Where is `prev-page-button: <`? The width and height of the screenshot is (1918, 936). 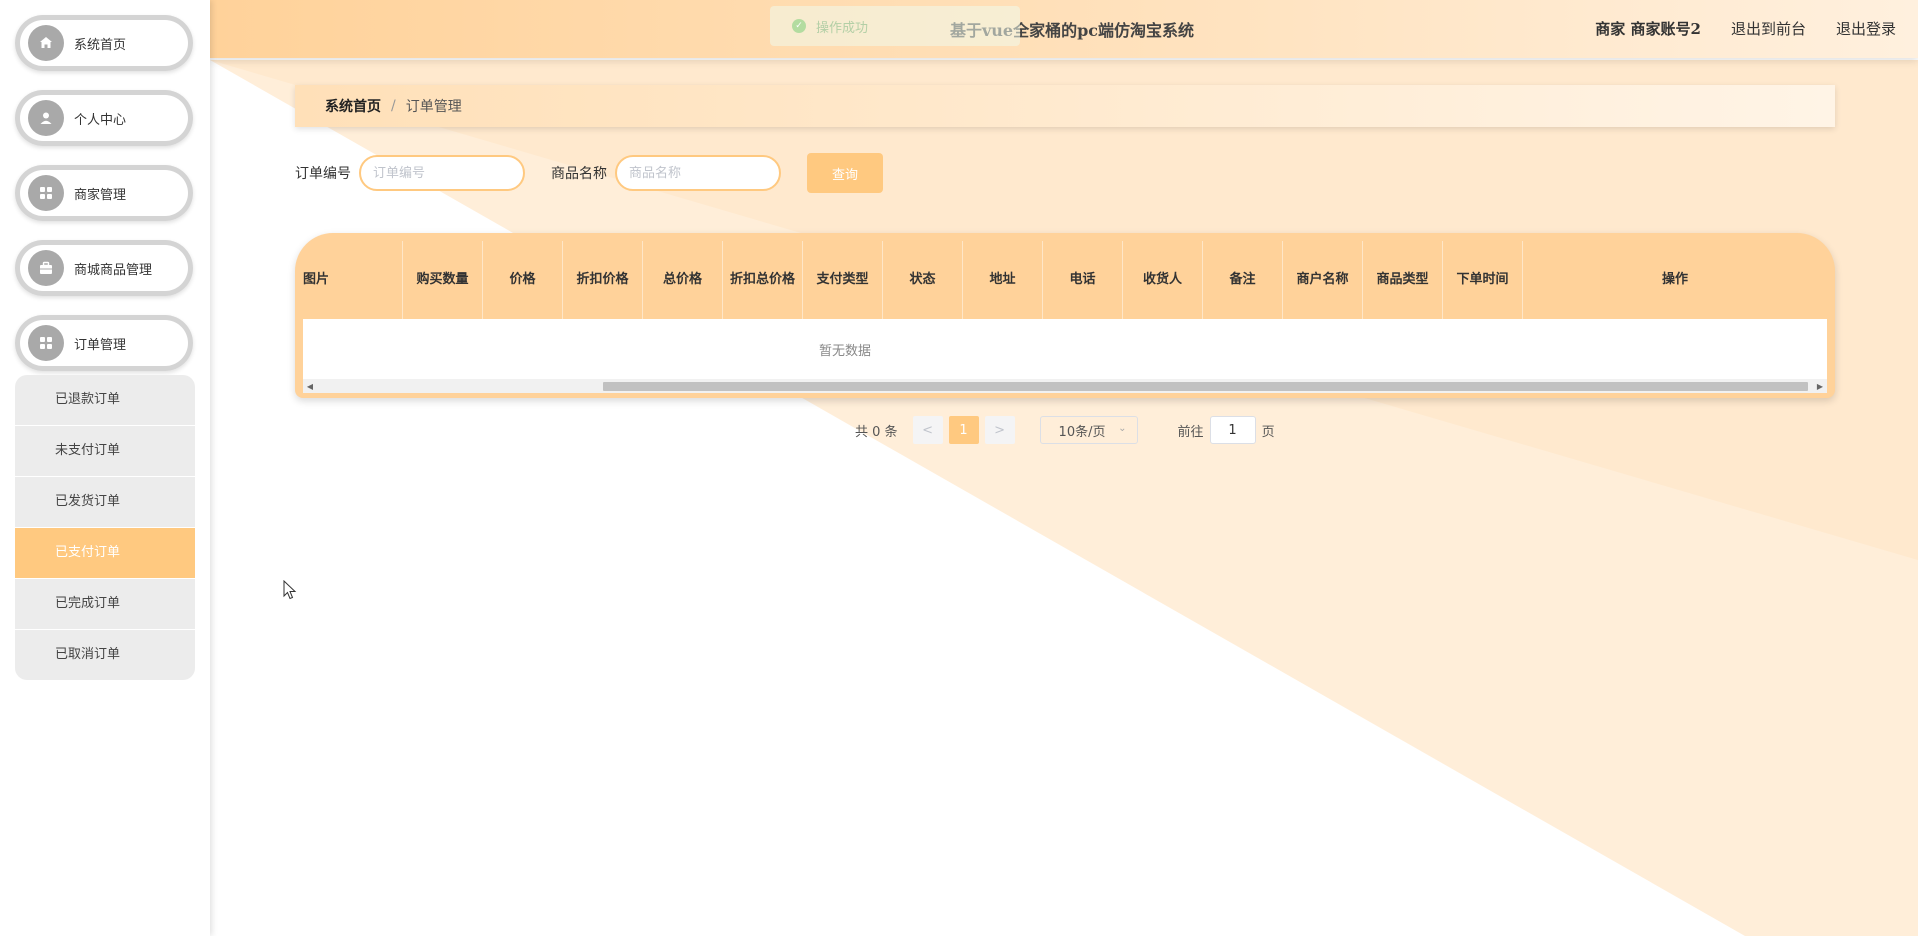
prev-page-button: < is located at coordinates (927, 430).